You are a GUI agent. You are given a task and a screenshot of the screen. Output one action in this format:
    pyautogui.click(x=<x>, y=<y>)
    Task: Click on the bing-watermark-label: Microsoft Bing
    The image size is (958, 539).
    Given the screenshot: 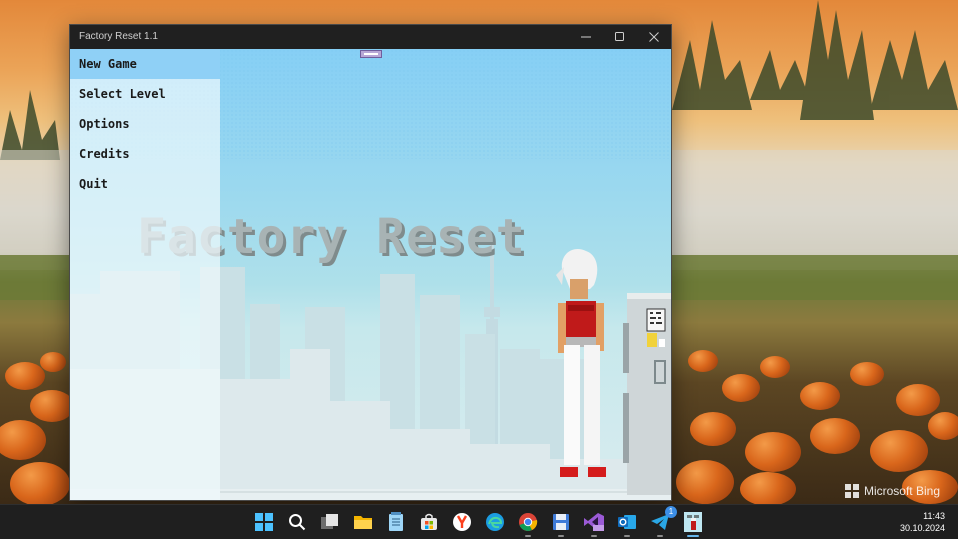 What is the action you would take?
    pyautogui.click(x=901, y=491)
    